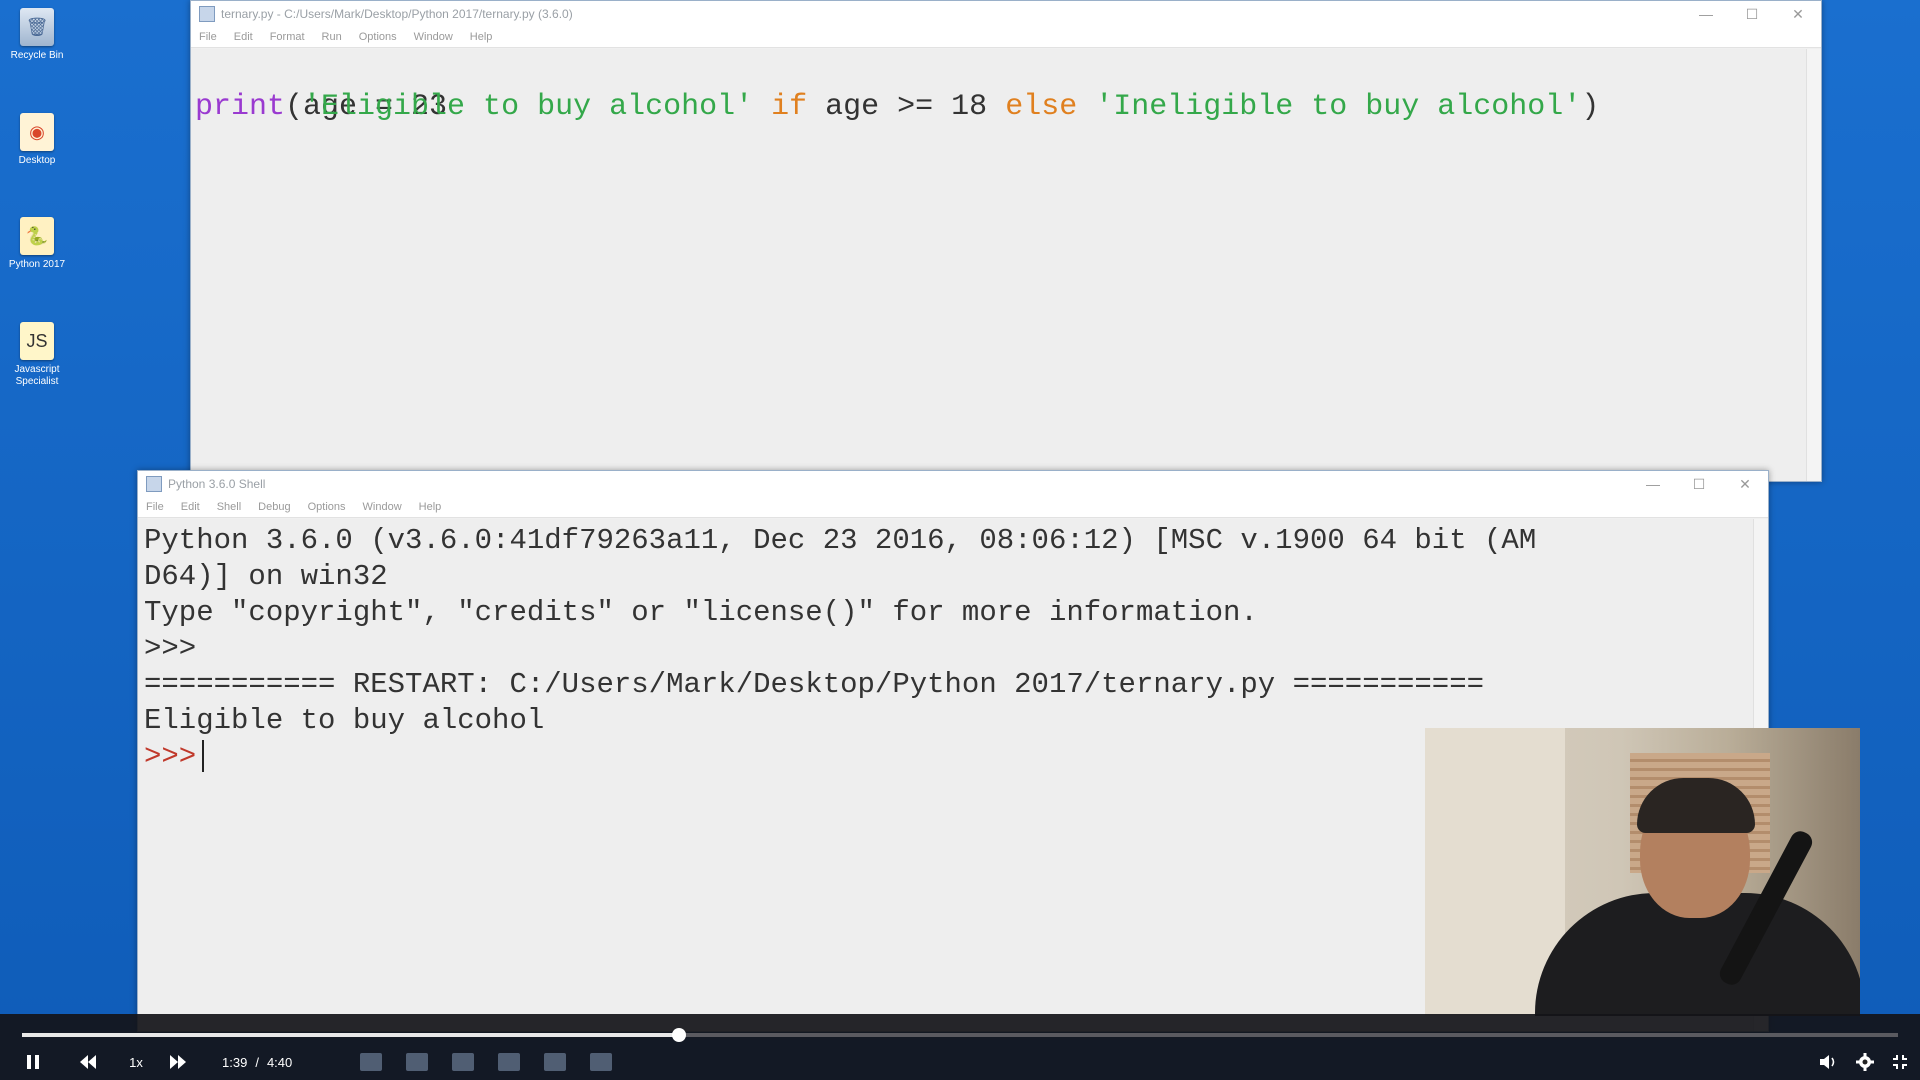 Image resolution: width=1920 pixels, height=1080 pixels. Describe the element at coordinates (294, 107) in the screenshot. I see `code-paren: (` at that location.